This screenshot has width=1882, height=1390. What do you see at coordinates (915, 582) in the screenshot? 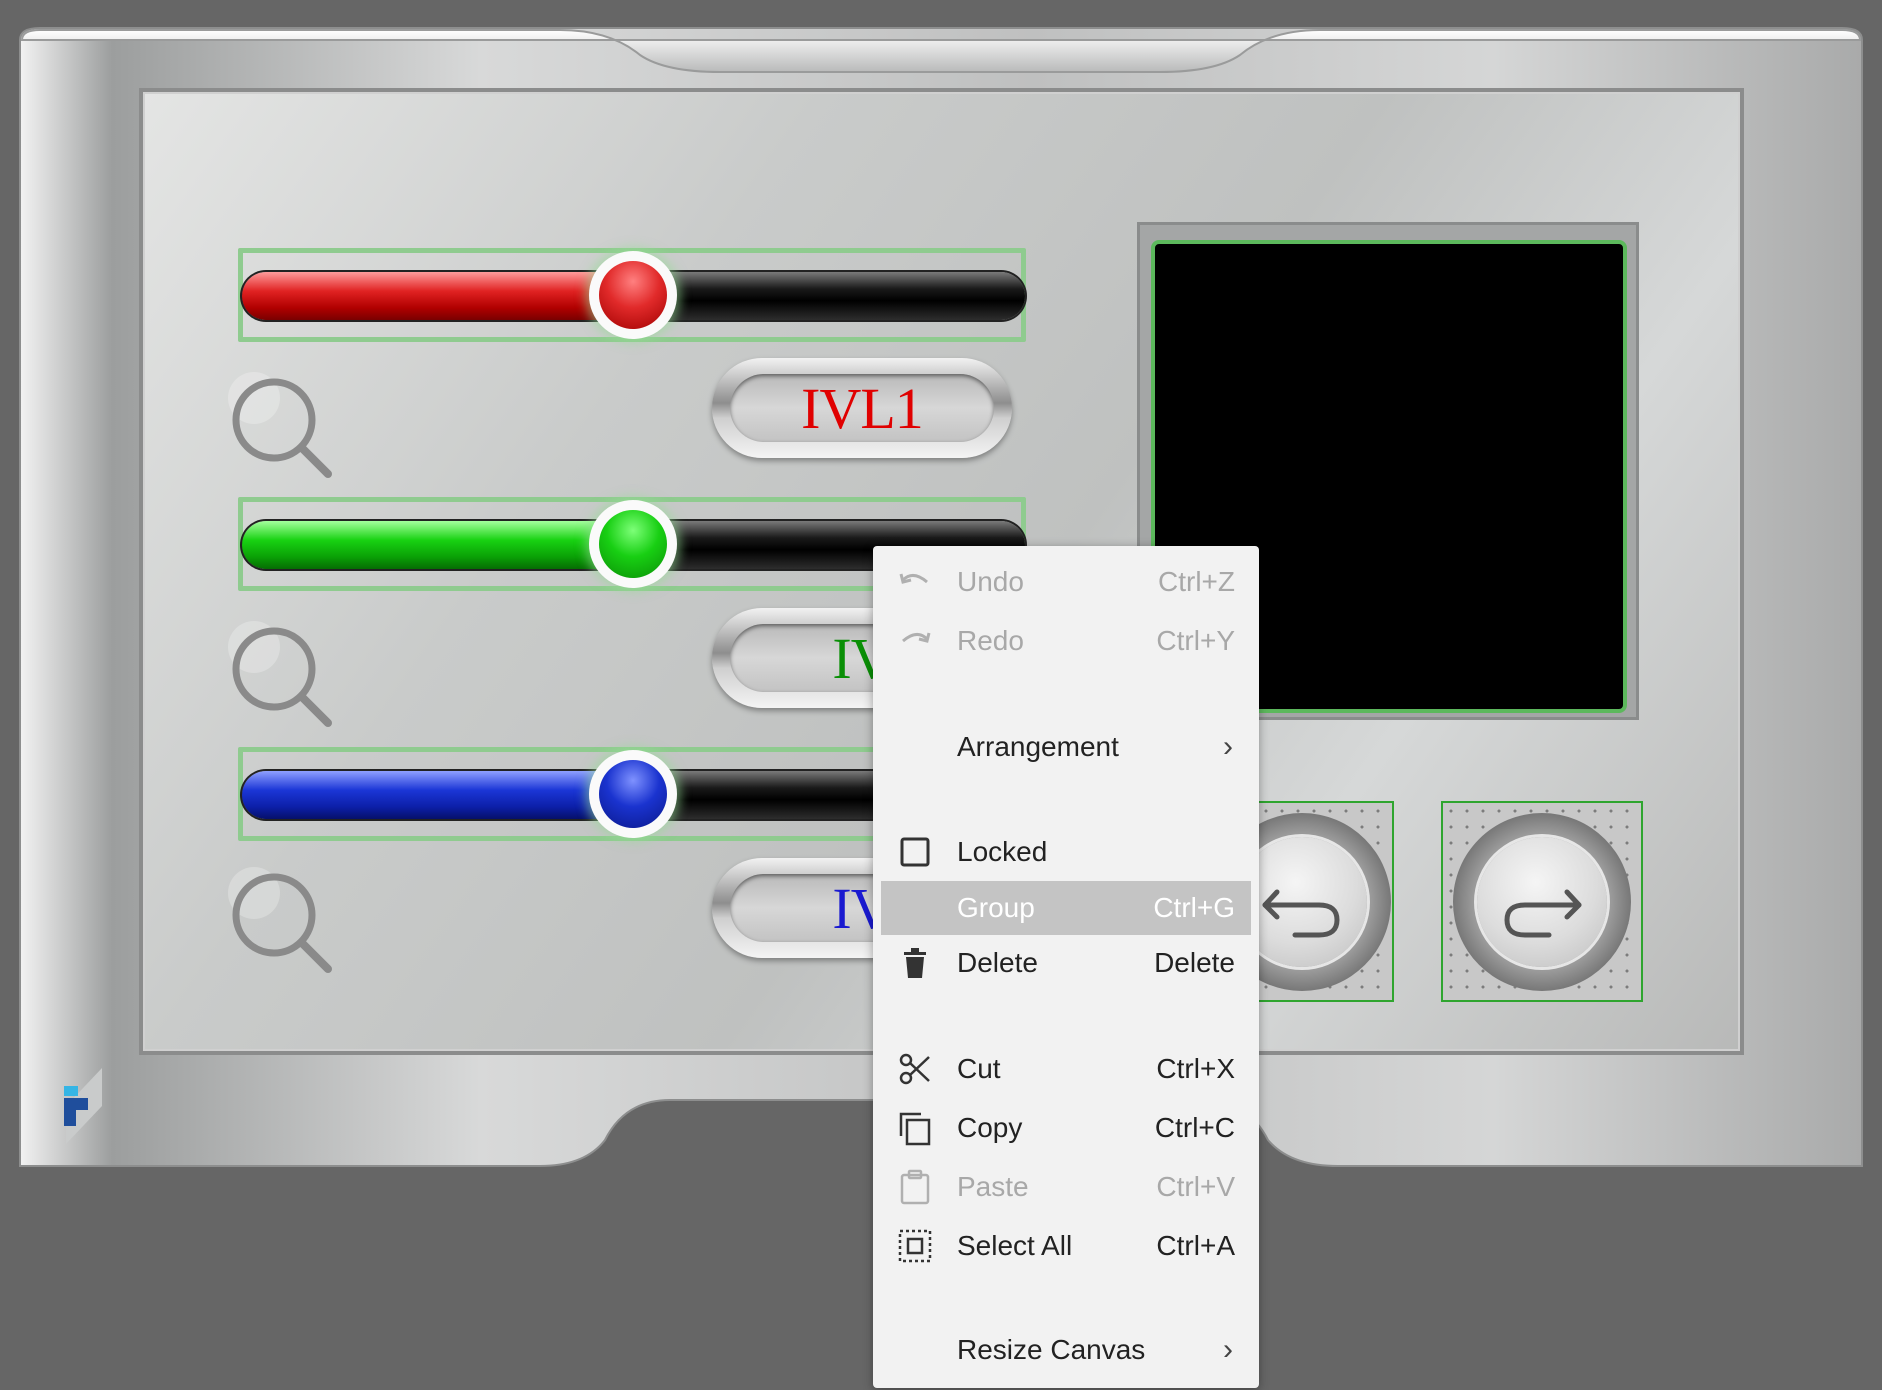
I see `undo-icon` at bounding box center [915, 582].